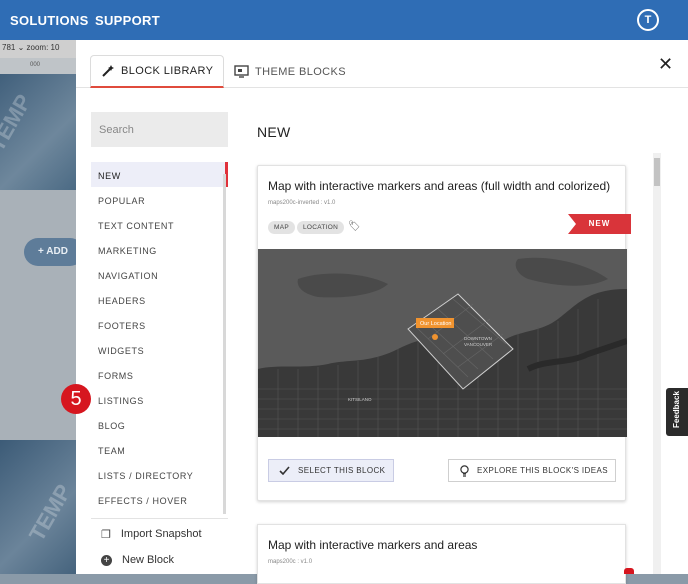 The width and height of the screenshot is (688, 584). What do you see at coordinates (159, 324) in the screenshot?
I see `category-footers: FOOTERS` at bounding box center [159, 324].